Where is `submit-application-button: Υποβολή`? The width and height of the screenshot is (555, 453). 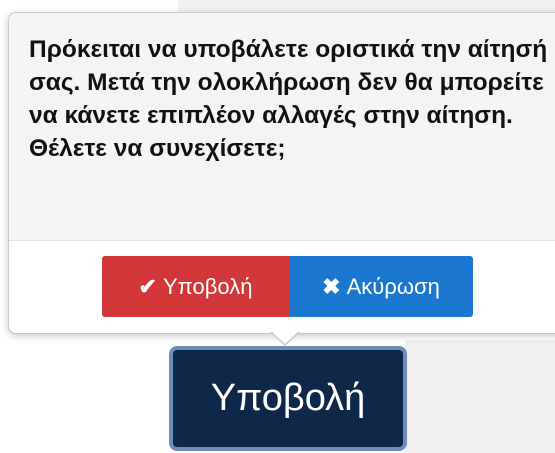
submit-application-button: Υποβολή is located at coordinates (288, 398).